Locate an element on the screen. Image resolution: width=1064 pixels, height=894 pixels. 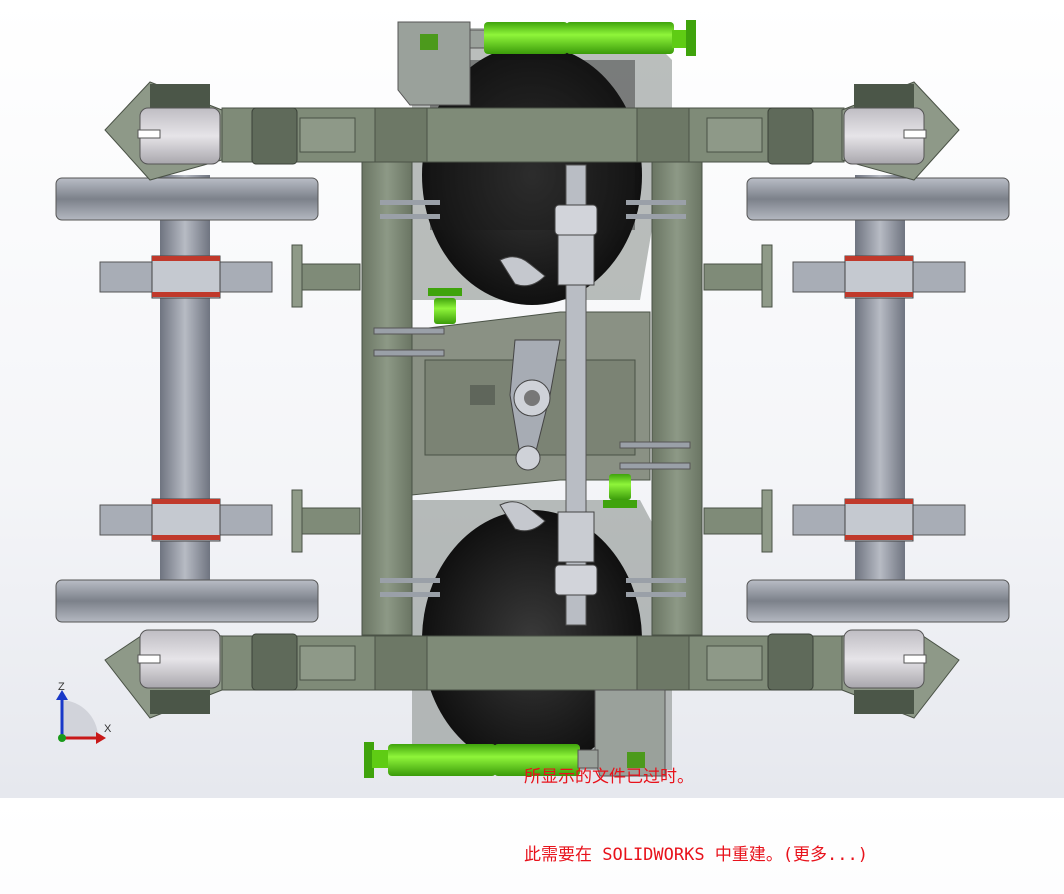
rebuild-warning-line2: 此需要在 SOLIDWORKS 中重建。(更多...) is located at coordinates (696, 855).